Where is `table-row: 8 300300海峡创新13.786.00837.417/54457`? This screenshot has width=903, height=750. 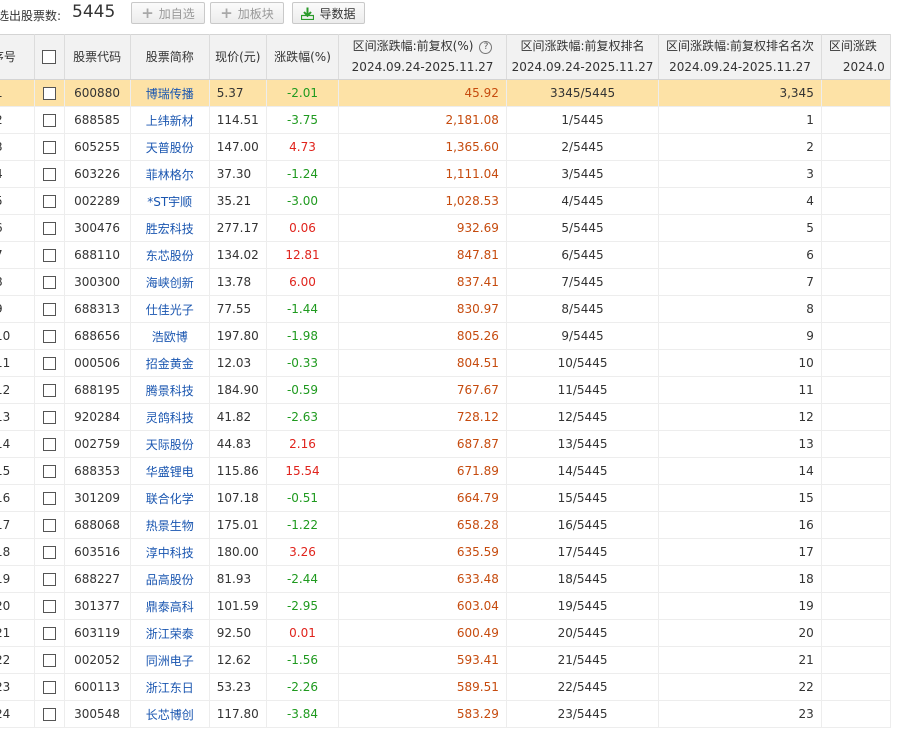 table-row: 8 300300海峡创新13.786.00837.417/54457 is located at coordinates (446, 282).